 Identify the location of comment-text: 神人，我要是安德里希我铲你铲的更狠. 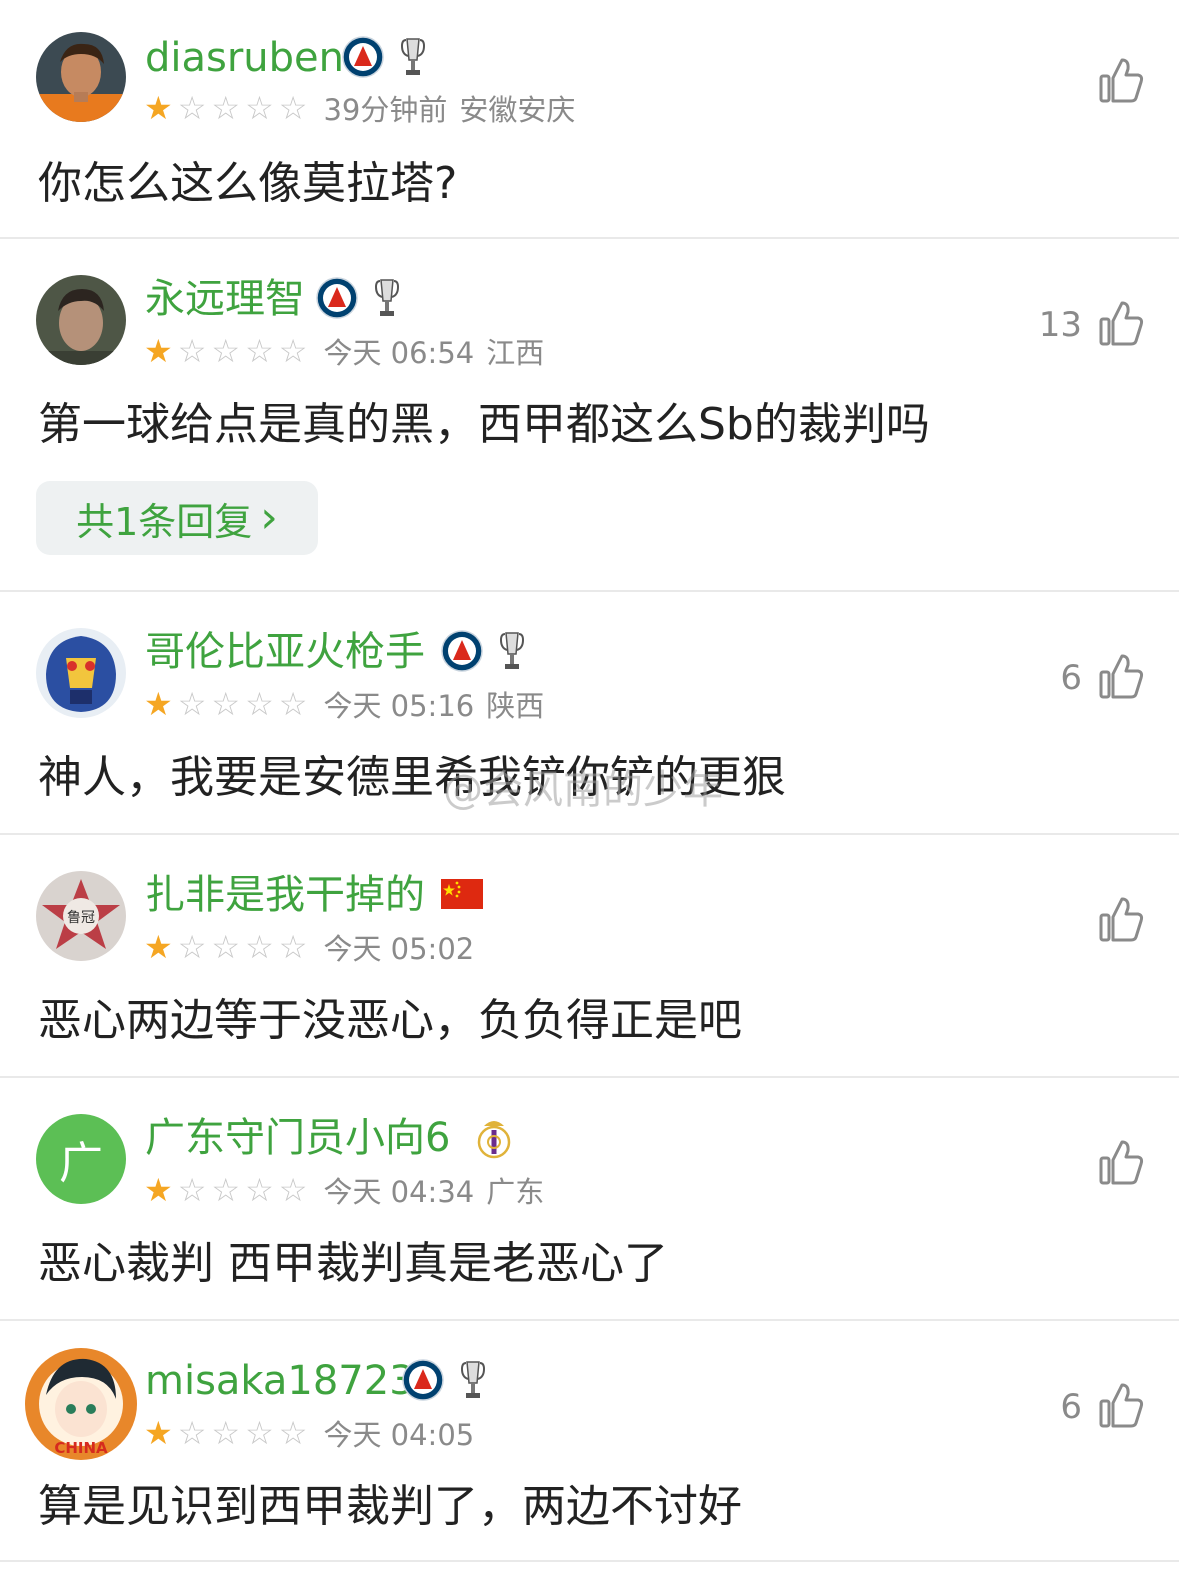
(412, 777).